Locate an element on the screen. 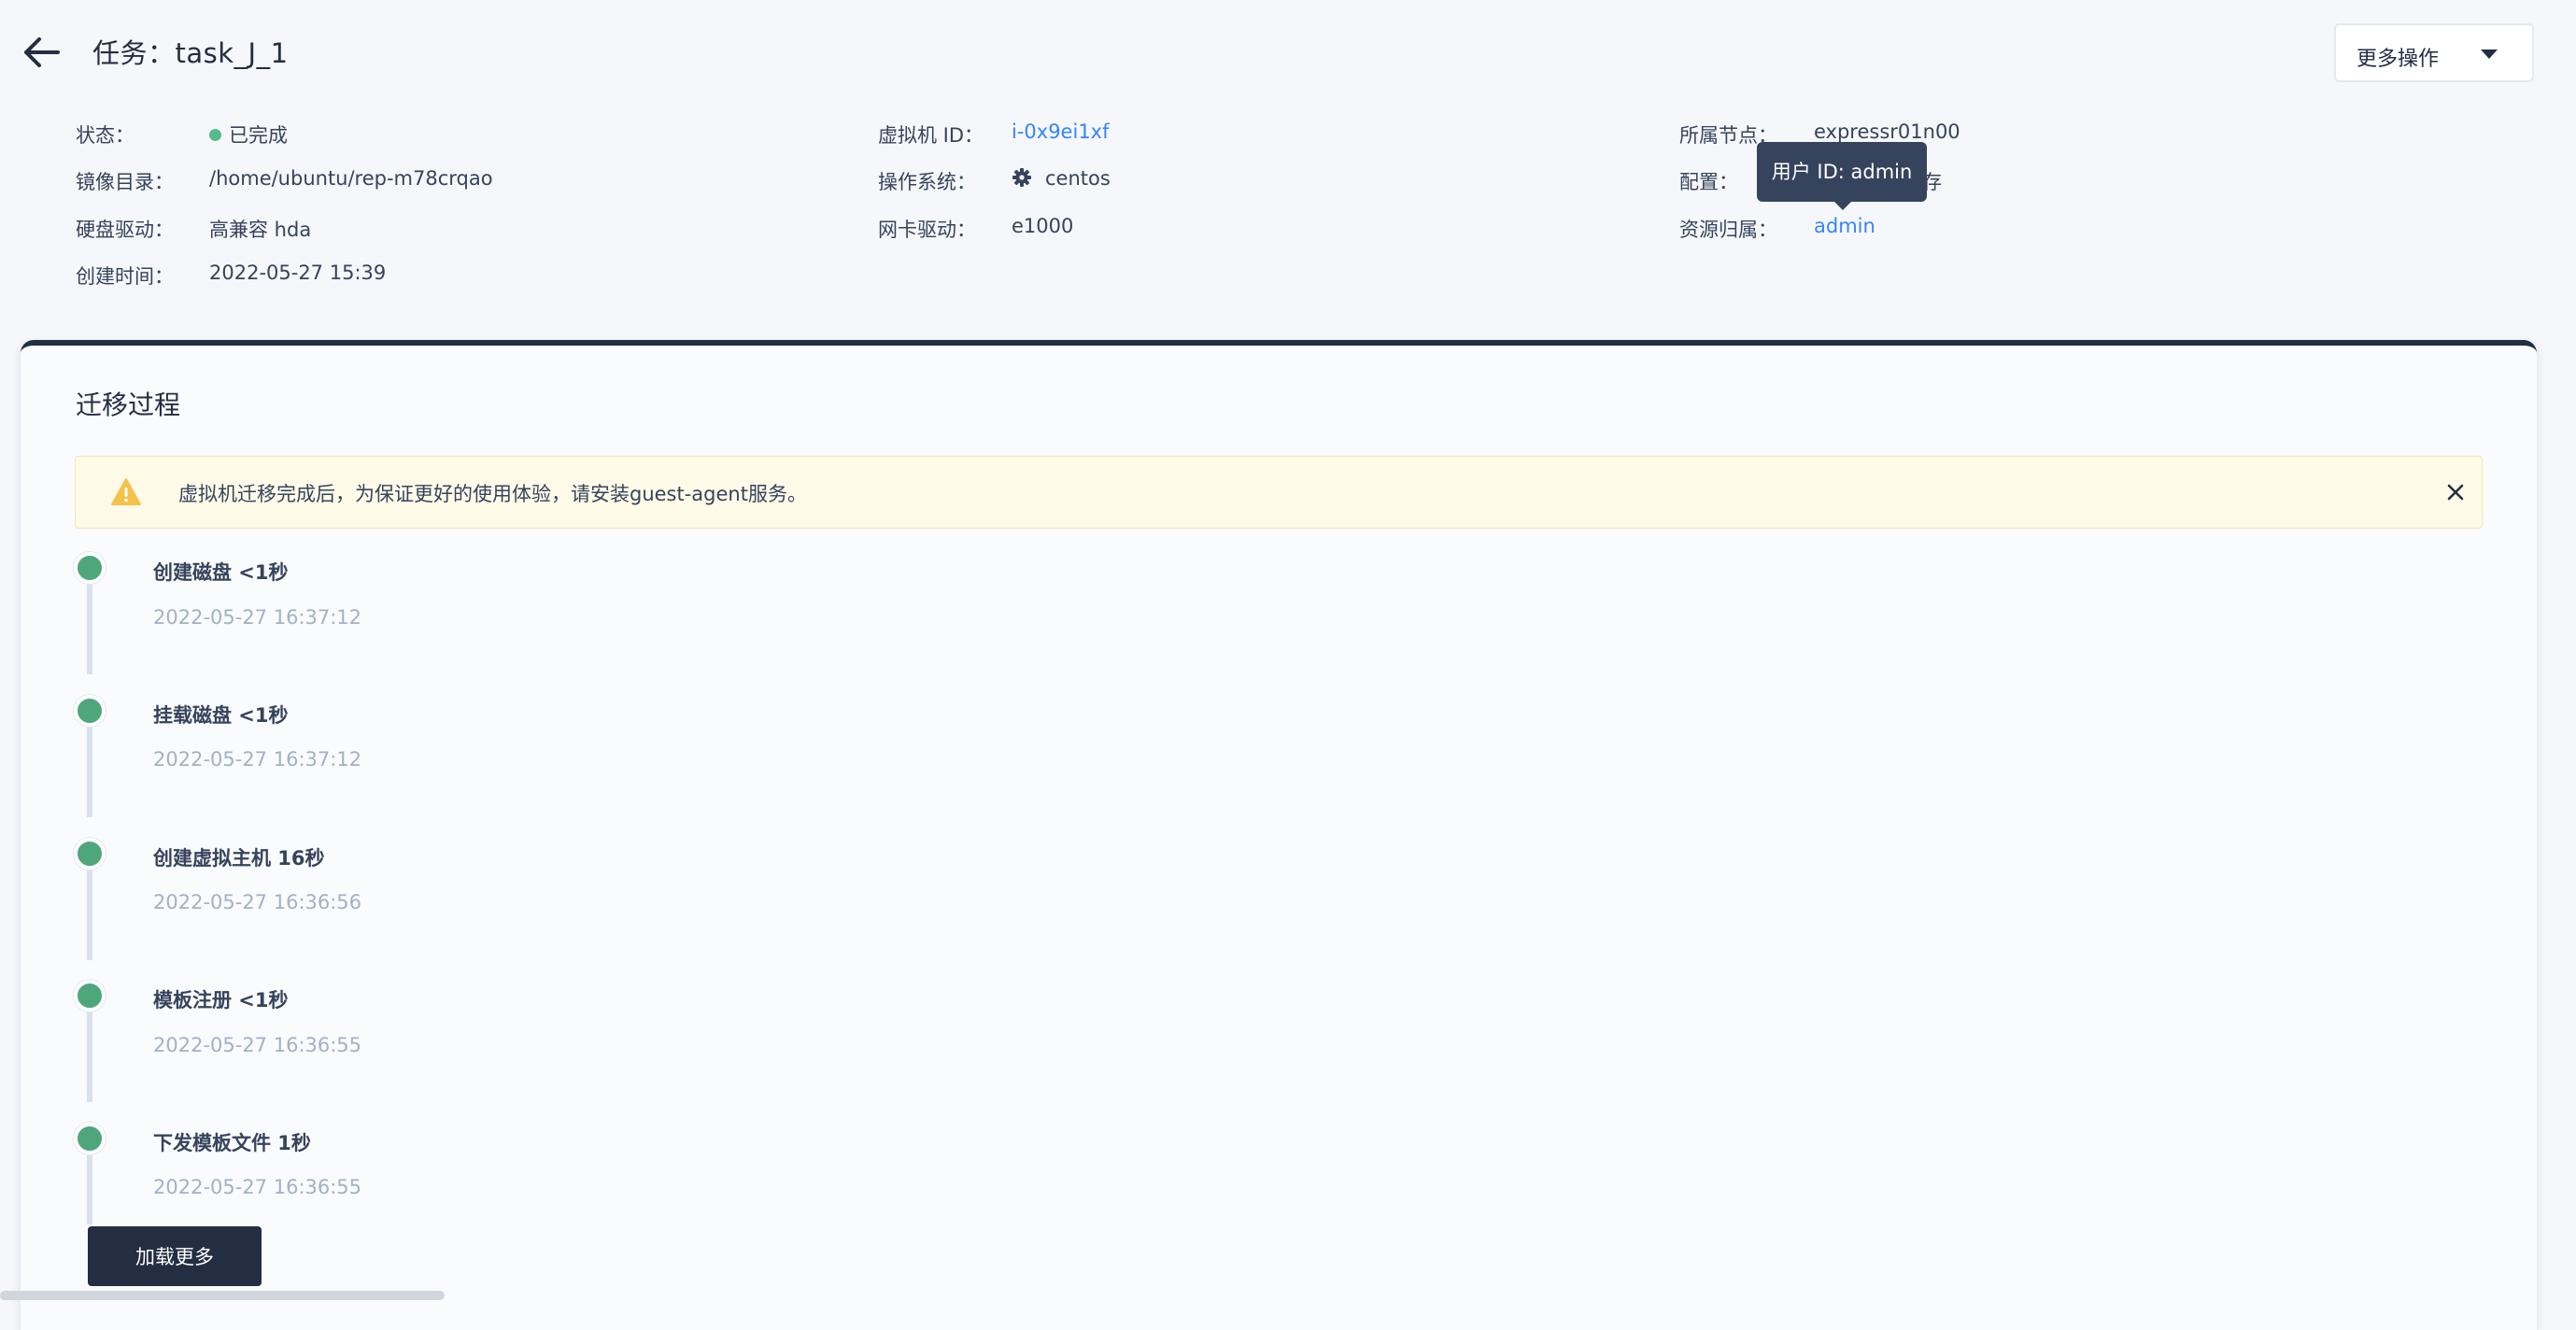 The image size is (2576, 1330). node-value: expressr01n00 is located at coordinates (1887, 131).